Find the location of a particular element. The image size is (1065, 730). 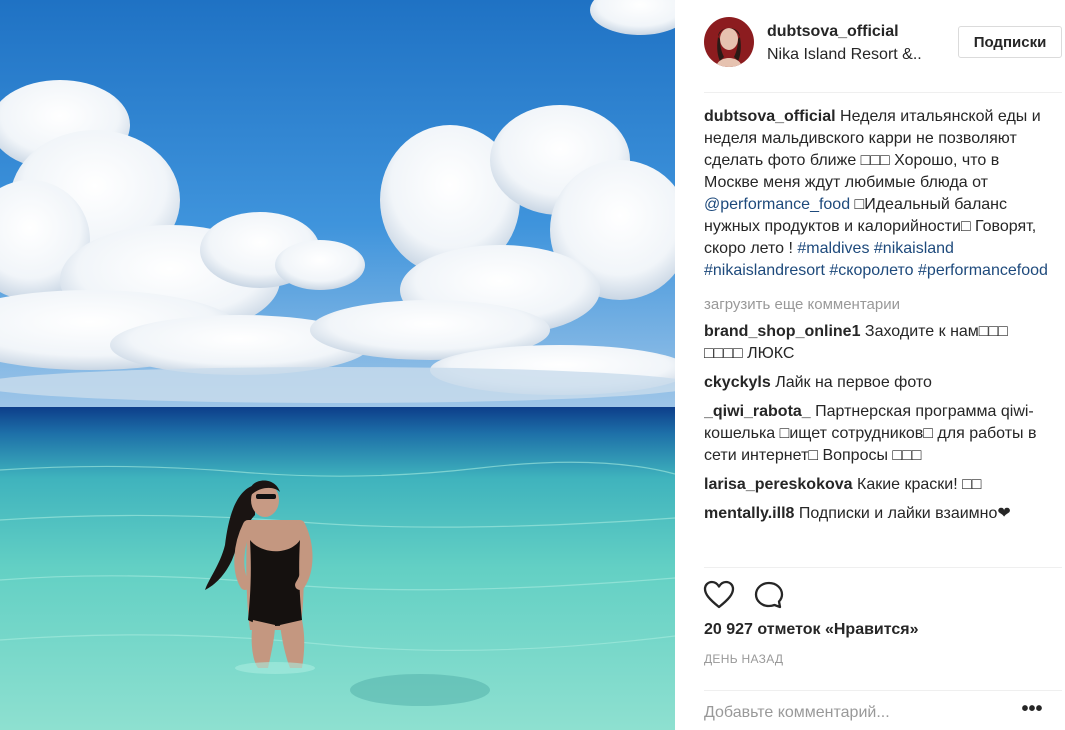

following-button: Подписки is located at coordinates (1010, 42).